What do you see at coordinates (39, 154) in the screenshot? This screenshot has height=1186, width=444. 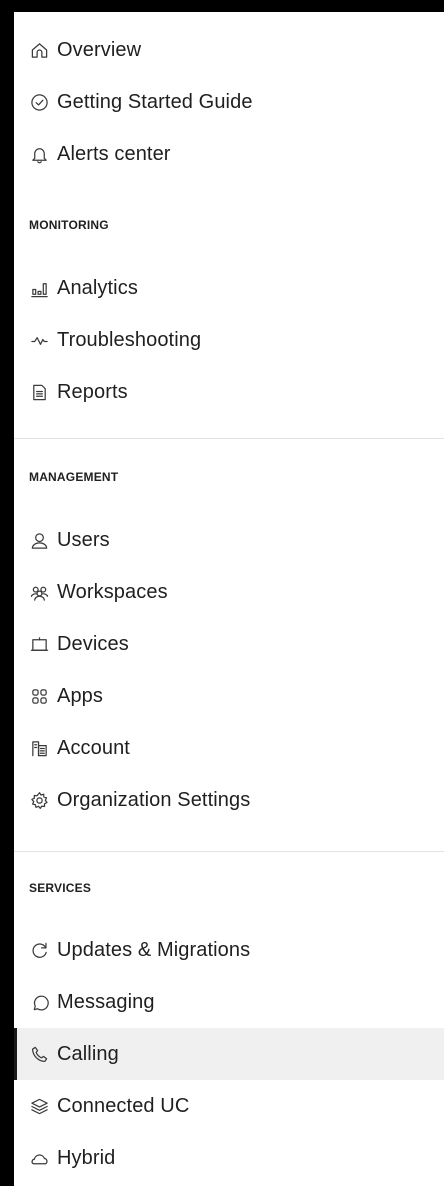 I see `bell-icon` at bounding box center [39, 154].